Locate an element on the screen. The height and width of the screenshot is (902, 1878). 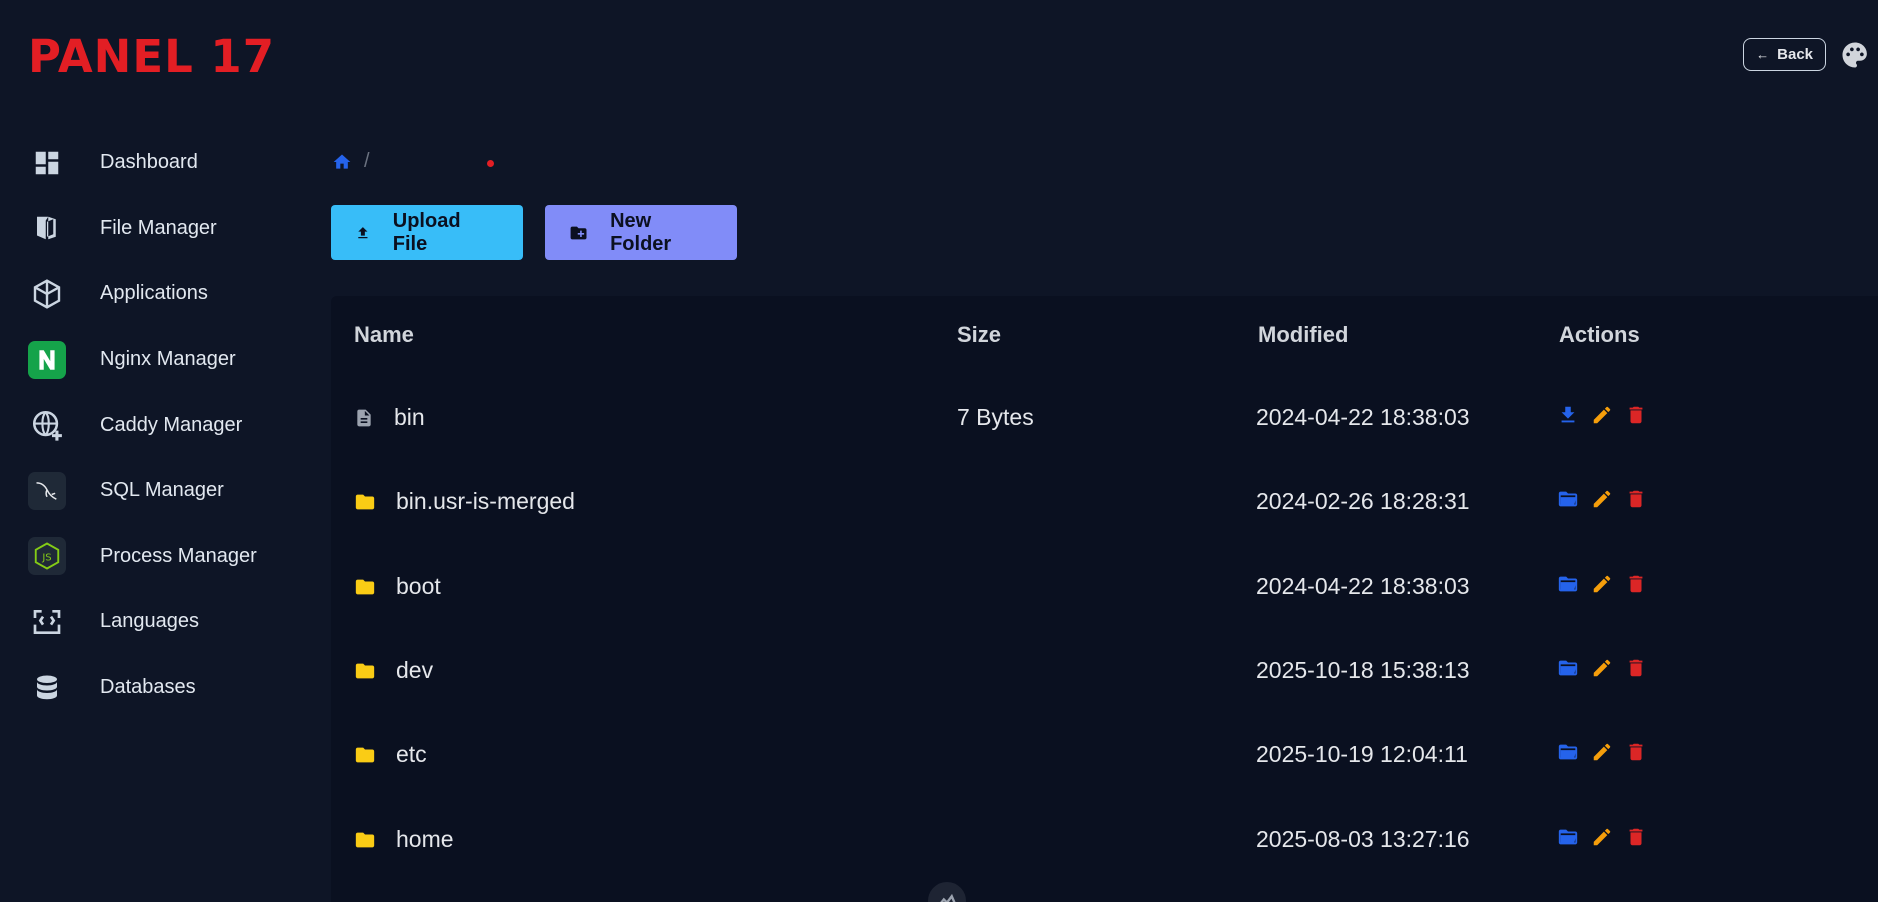
table-header: Name Size Modified Actions is located at coordinates (1104, 337).